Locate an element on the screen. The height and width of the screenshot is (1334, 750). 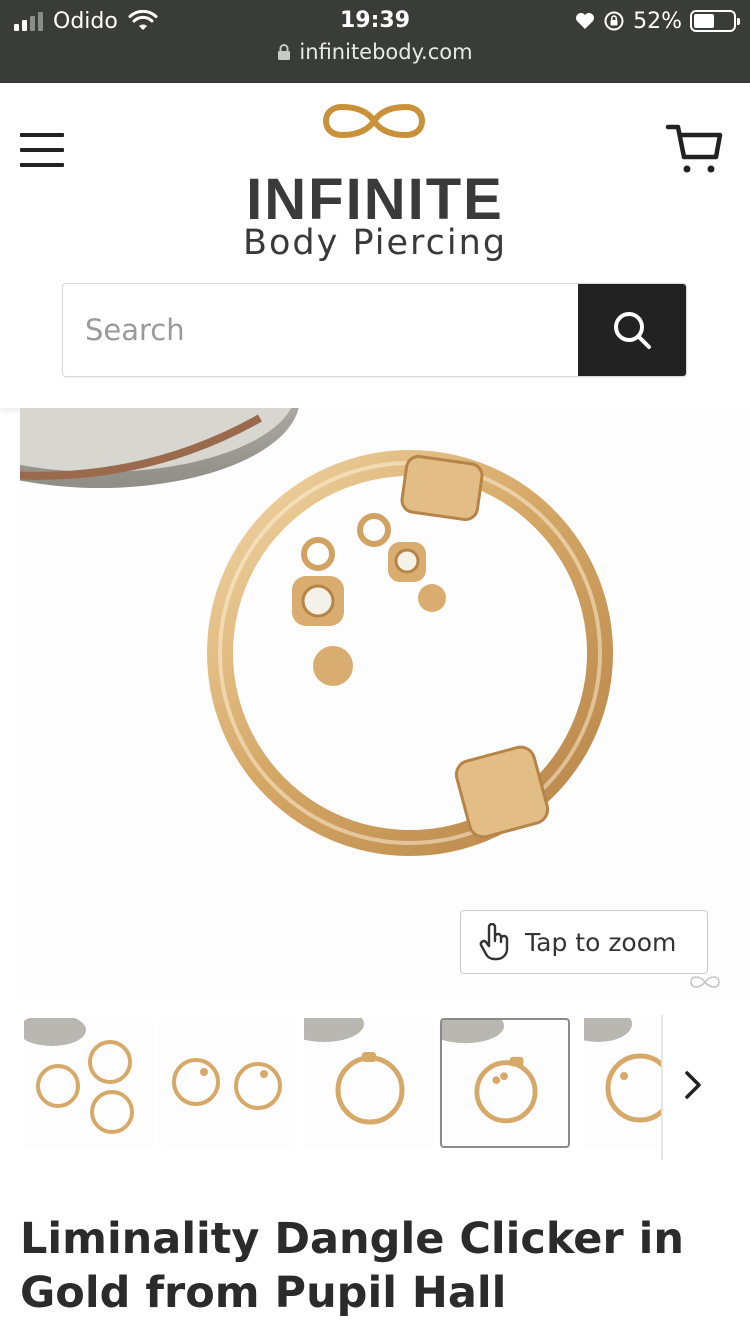
thumbnail-carousel is located at coordinates (375, 1087).